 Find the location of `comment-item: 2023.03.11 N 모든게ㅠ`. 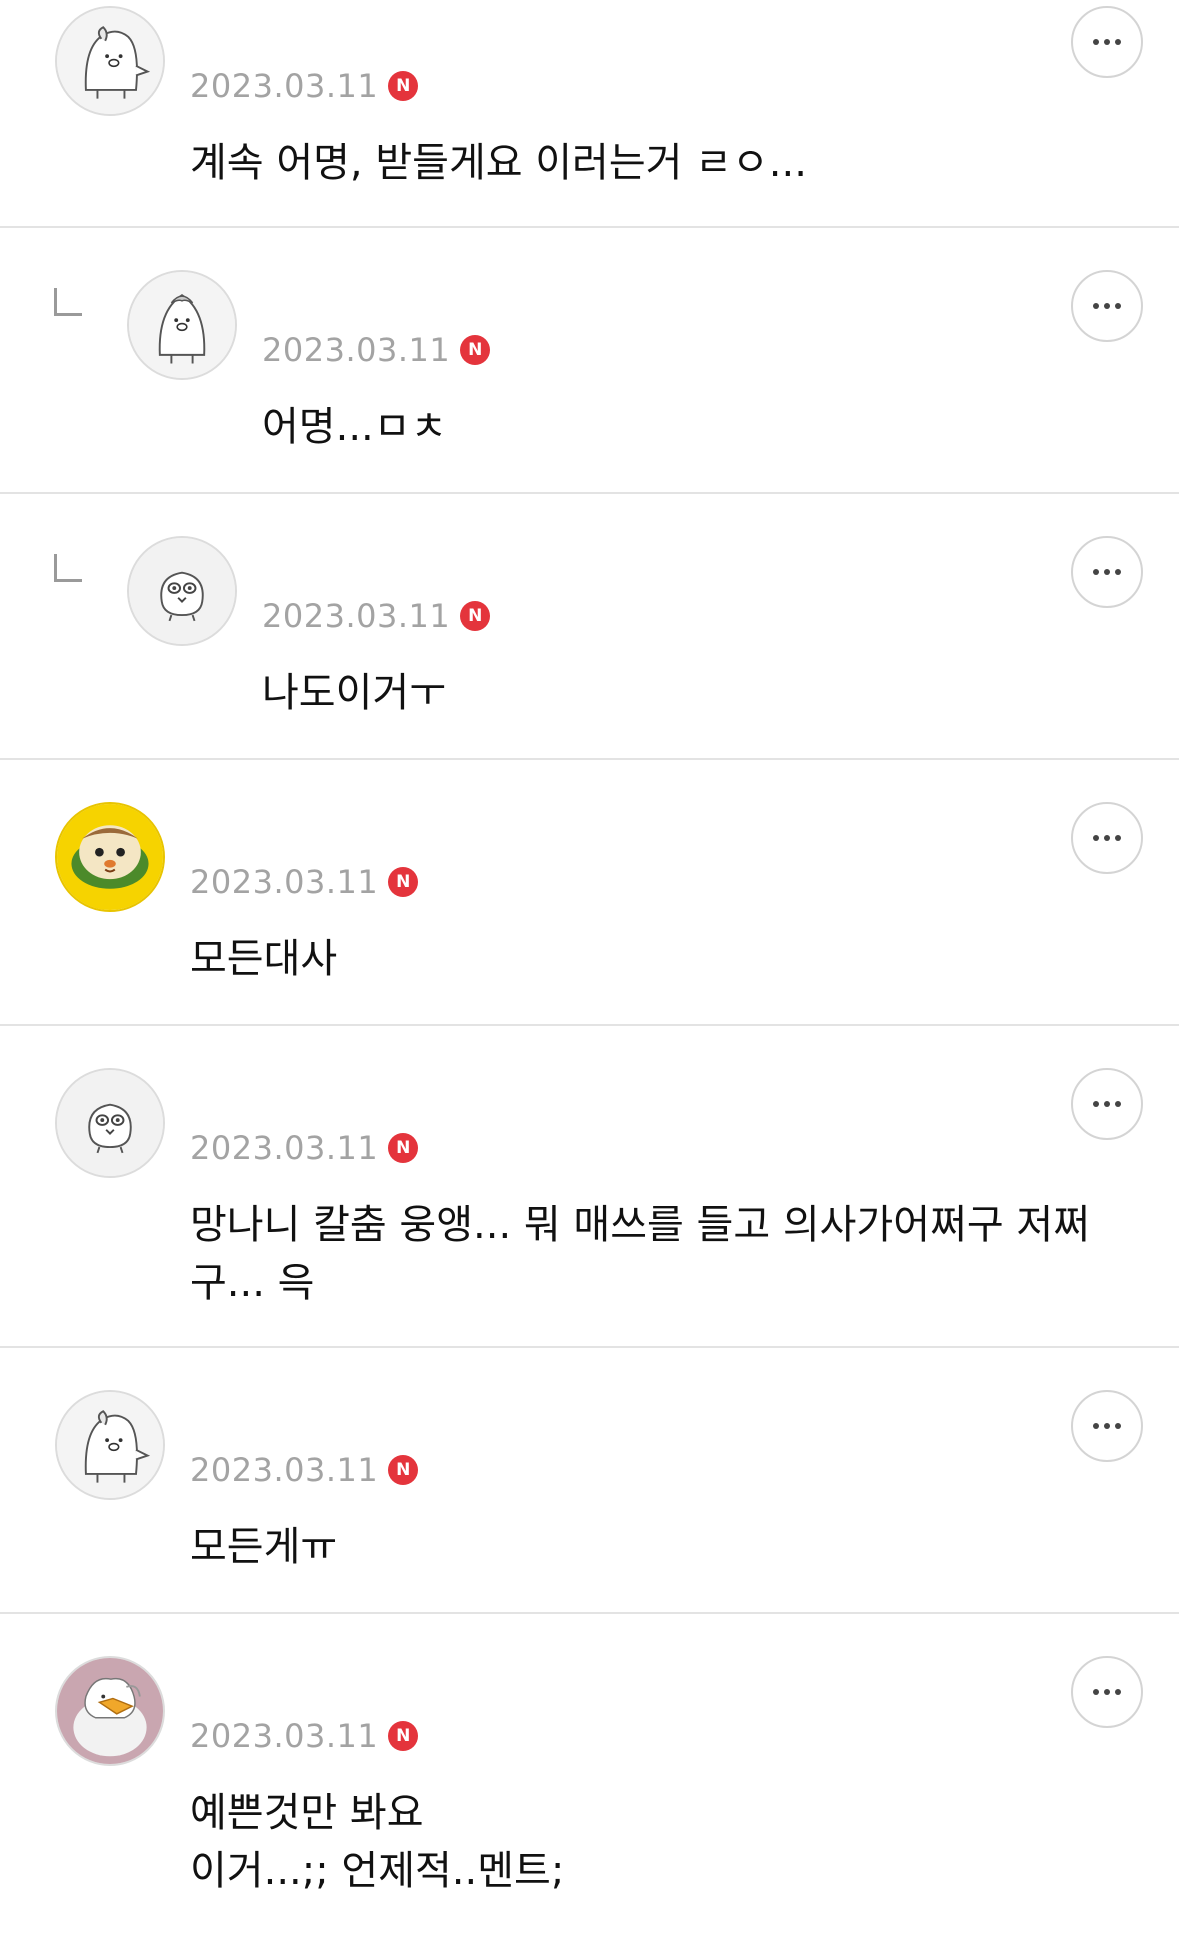

comment-item: 2023.03.11 N 모든게ㅠ is located at coordinates (589, 1481).